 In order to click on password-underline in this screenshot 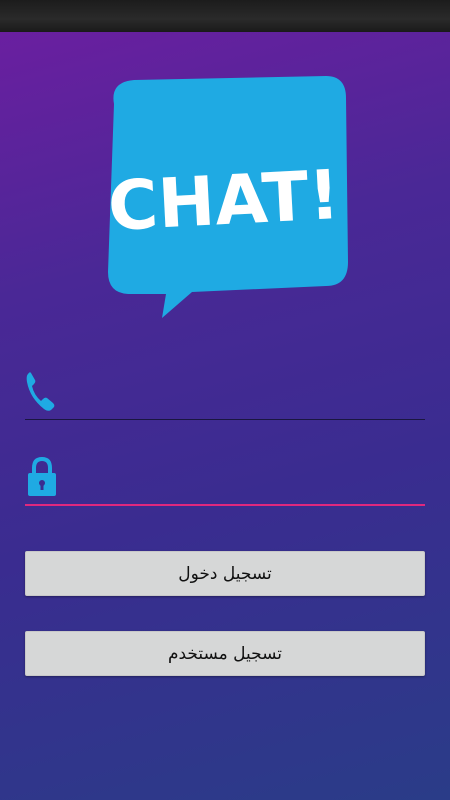, I will do `click(225, 505)`.